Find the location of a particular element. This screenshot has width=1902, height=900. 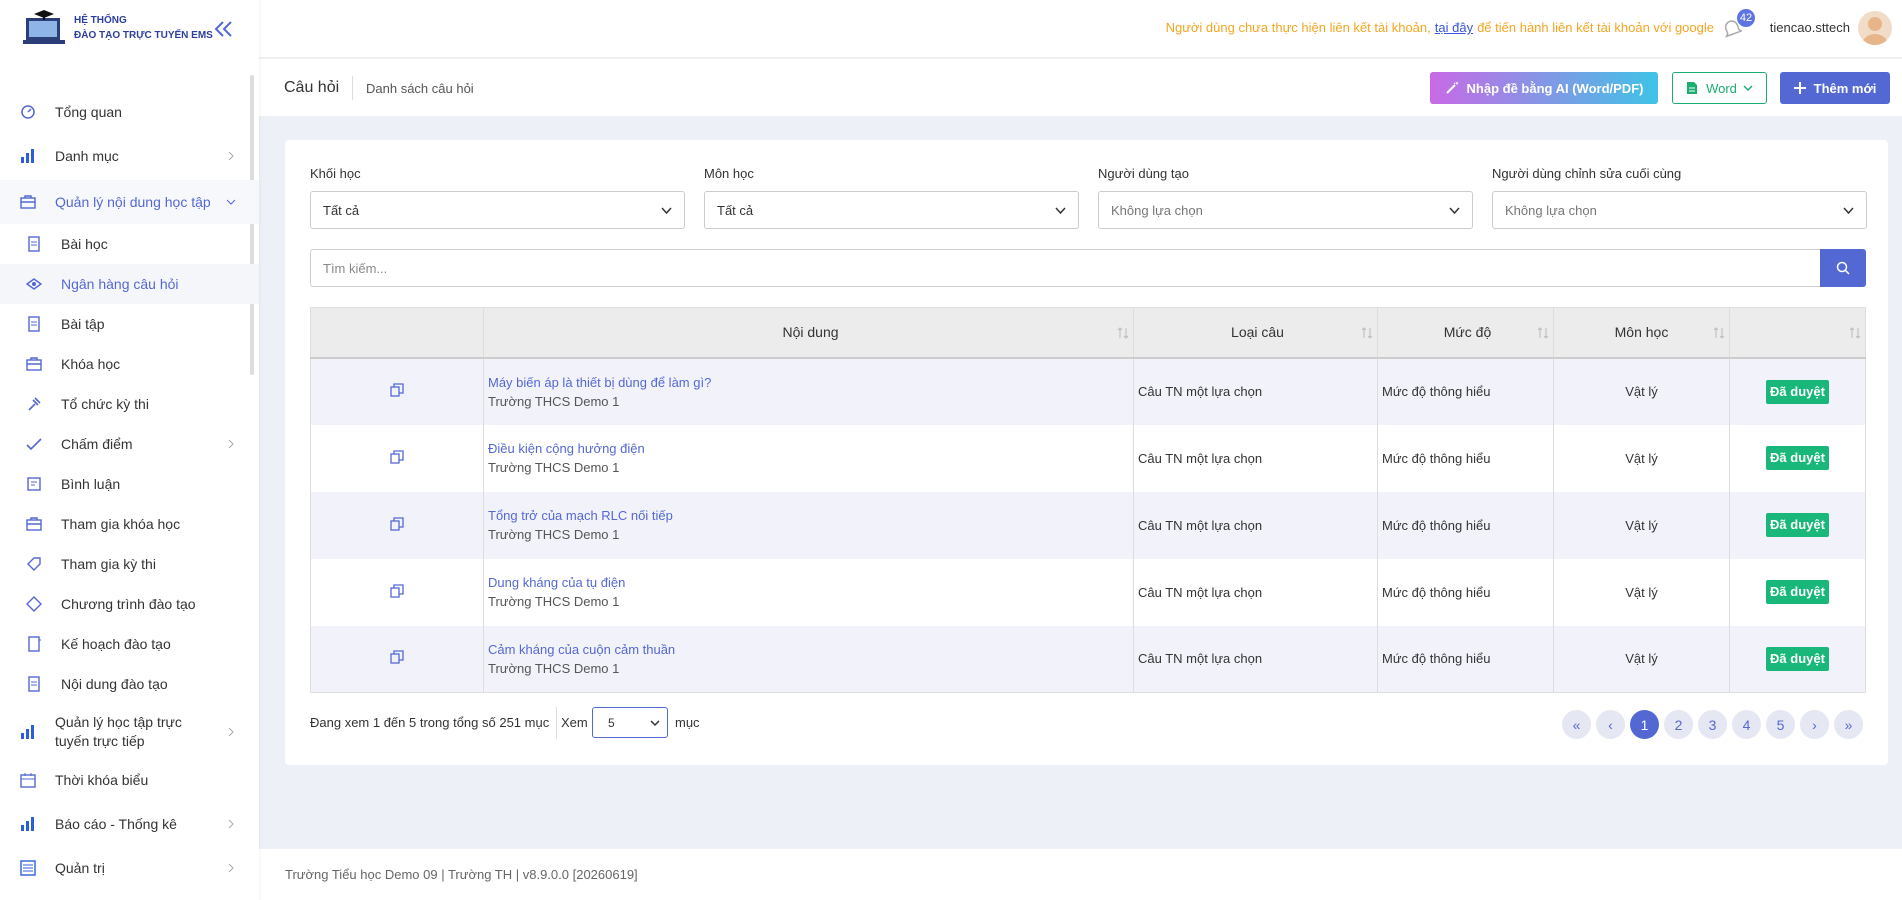

last-page-button: » is located at coordinates (1848, 724).